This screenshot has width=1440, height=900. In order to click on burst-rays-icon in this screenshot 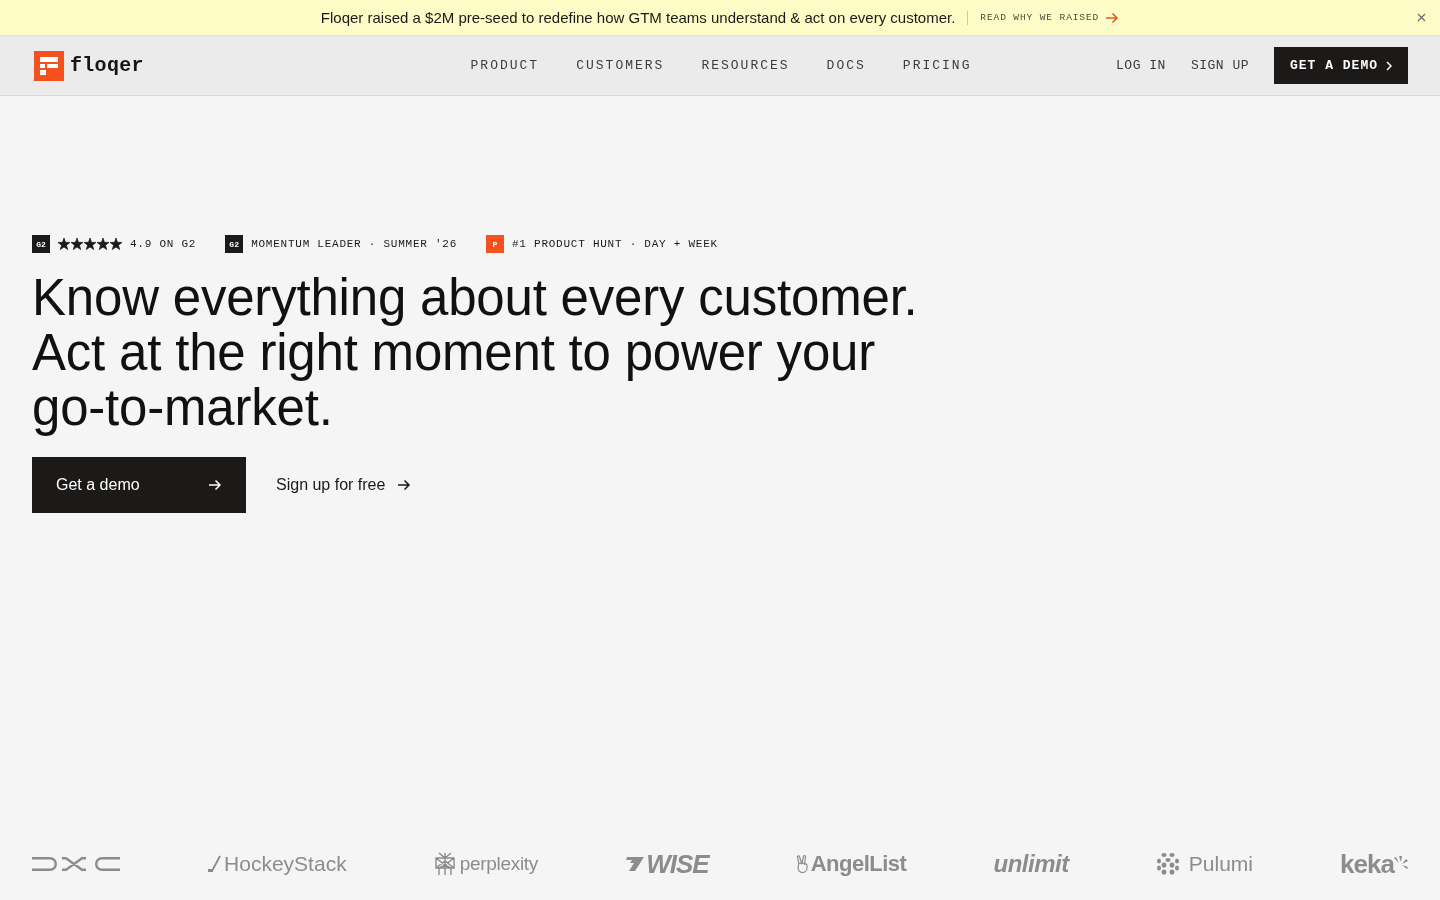, I will do `click(1400, 864)`.